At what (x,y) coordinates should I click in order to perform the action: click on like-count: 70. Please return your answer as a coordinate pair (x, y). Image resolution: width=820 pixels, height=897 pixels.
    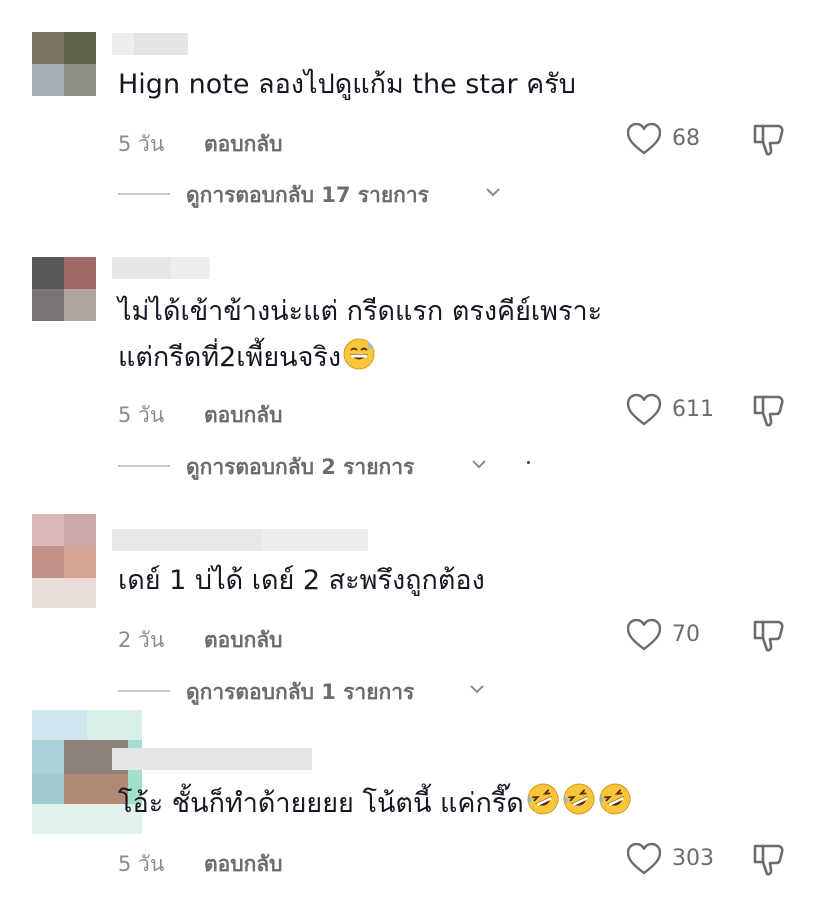
    Looking at the image, I should click on (686, 634).